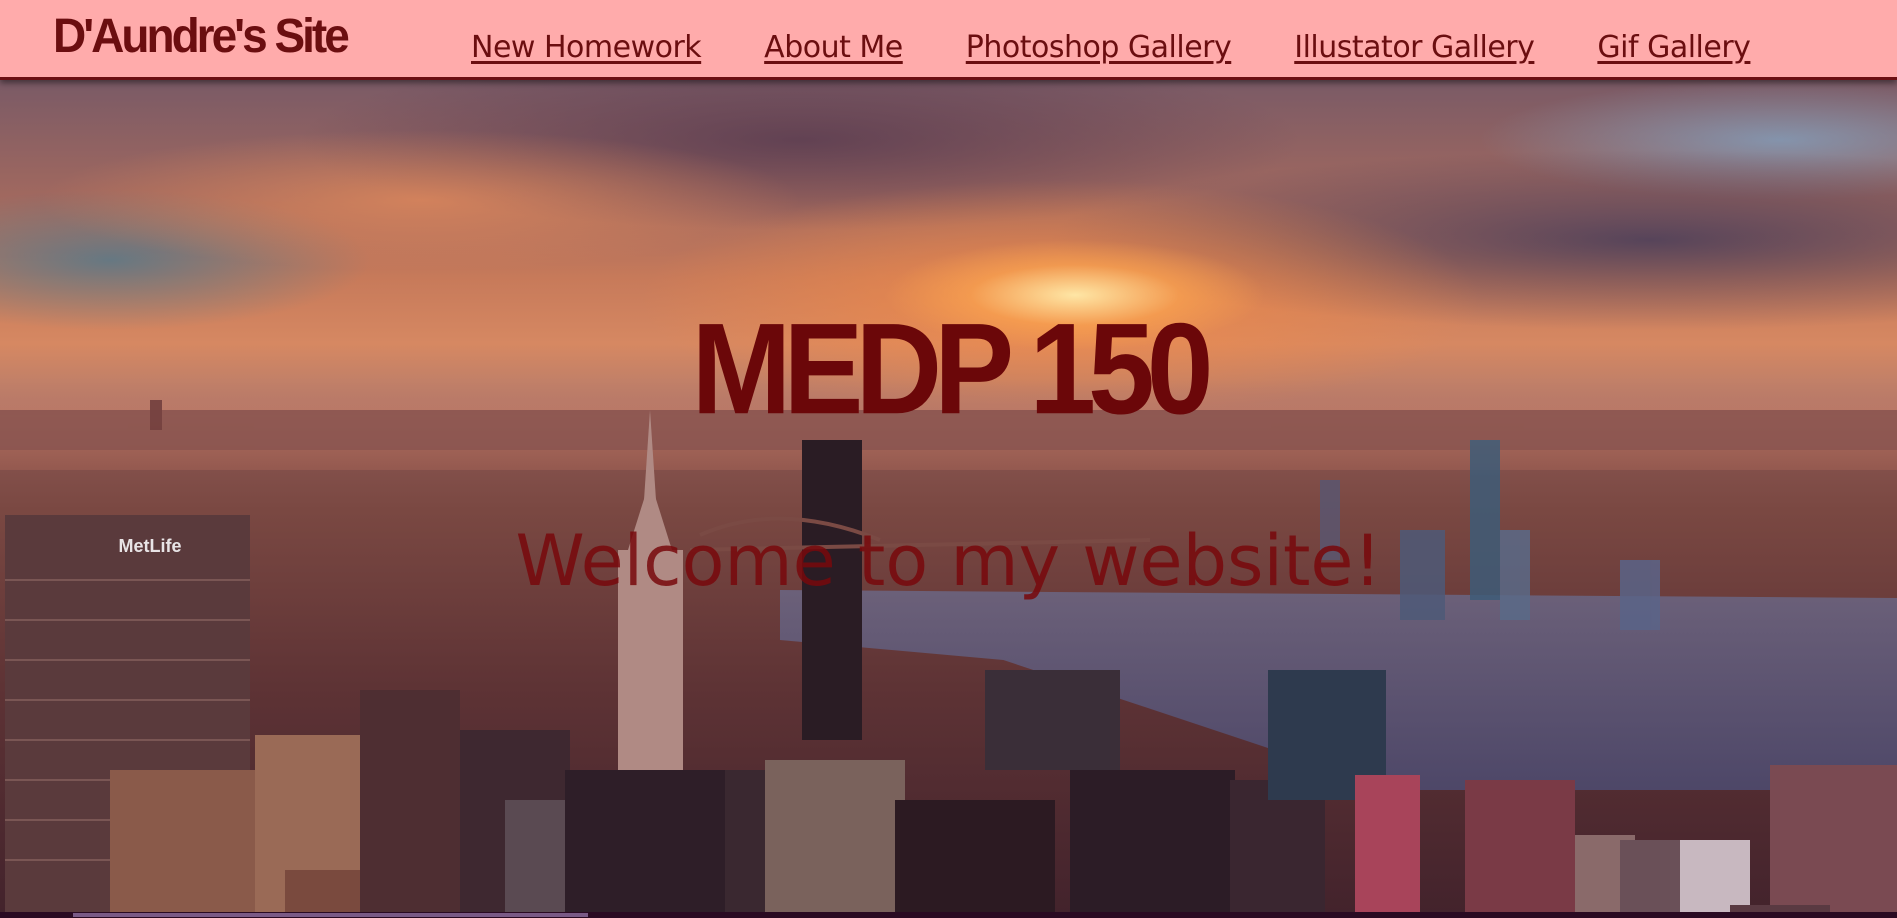  I want to click on site-brand: D'Aundre's Site, so click(201, 35).